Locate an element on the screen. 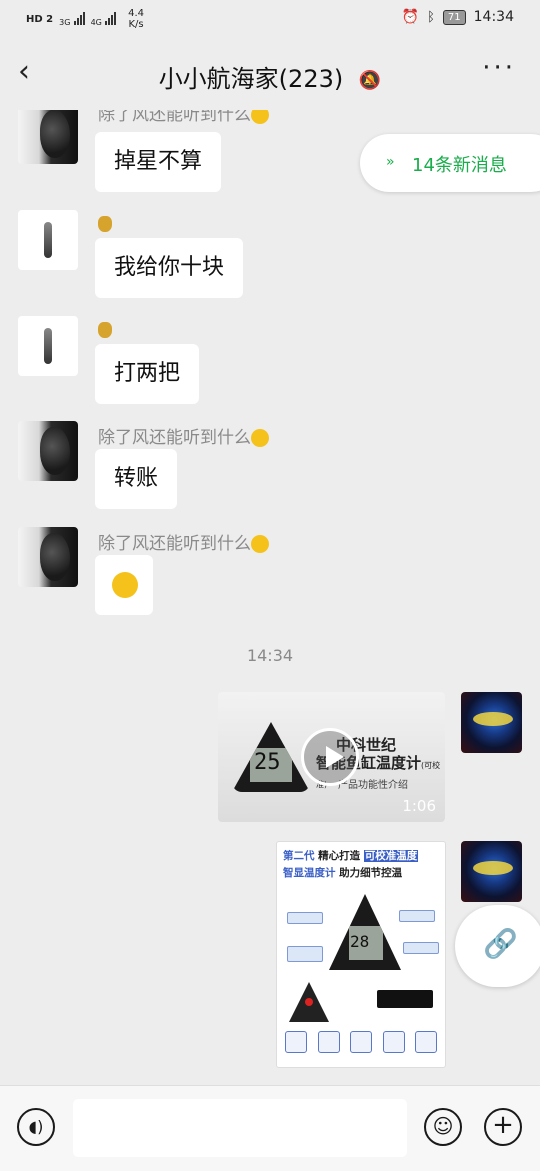  image-message: 第二代 精心打造 可校准温度 智显温度计 助力细节控温 28 is located at coordinates (361, 954).